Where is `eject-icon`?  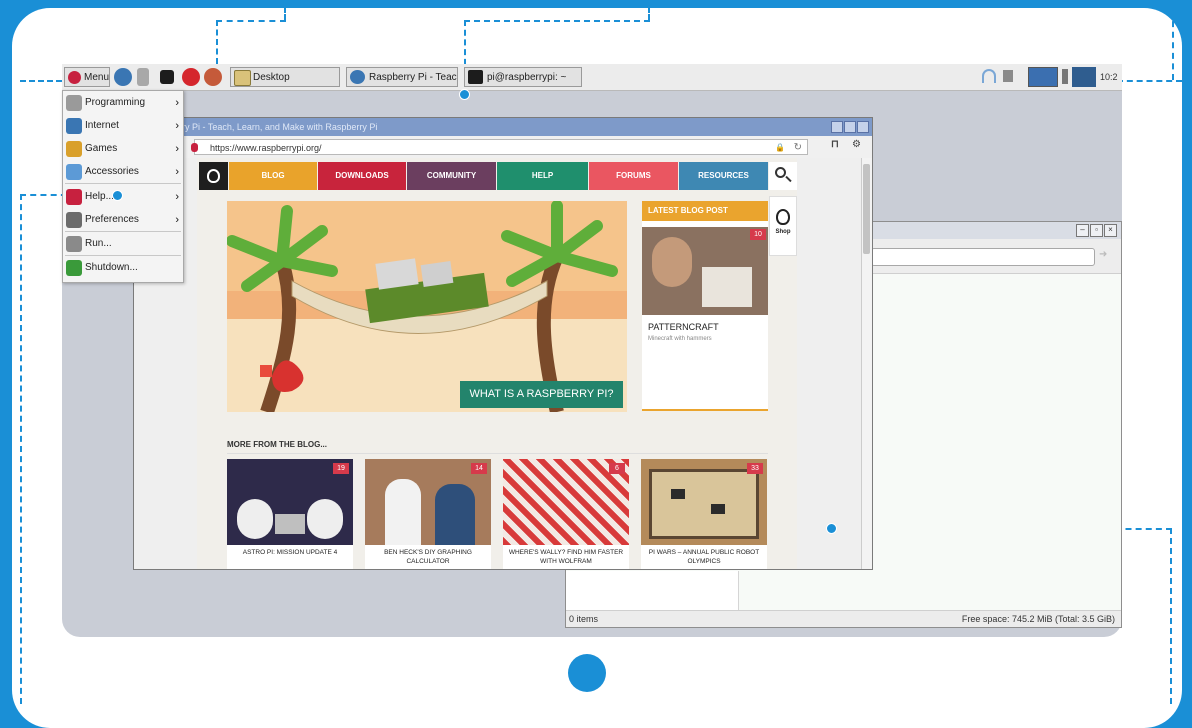
eject-icon is located at coordinates (1065, 76).